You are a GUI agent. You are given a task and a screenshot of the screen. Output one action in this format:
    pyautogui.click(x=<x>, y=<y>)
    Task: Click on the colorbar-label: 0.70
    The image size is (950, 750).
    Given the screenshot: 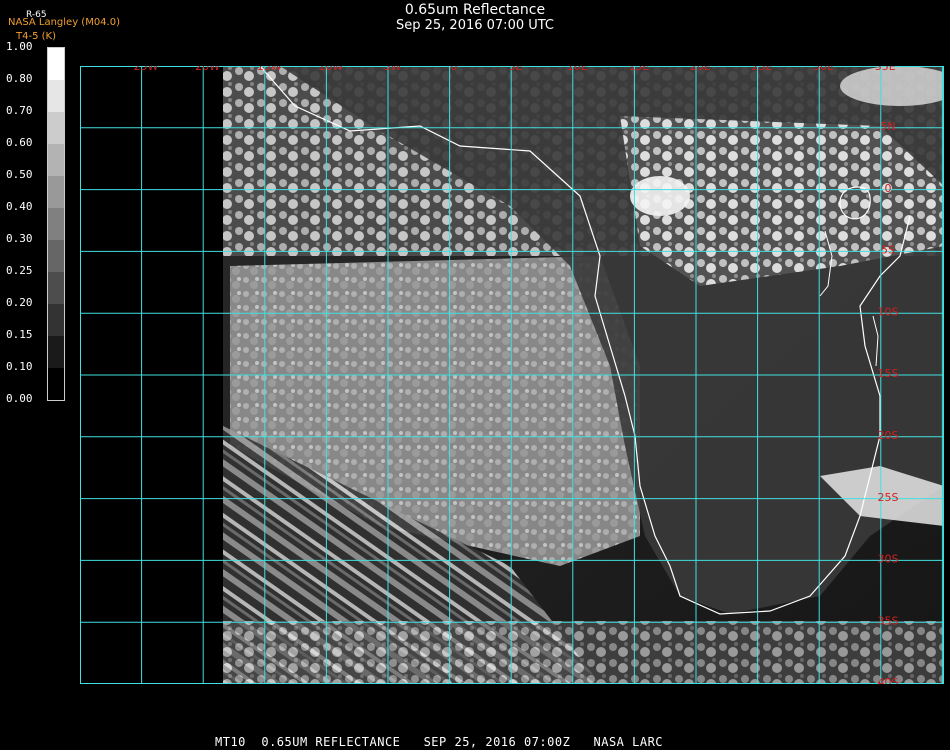 What is the action you would take?
    pyautogui.click(x=19, y=110)
    